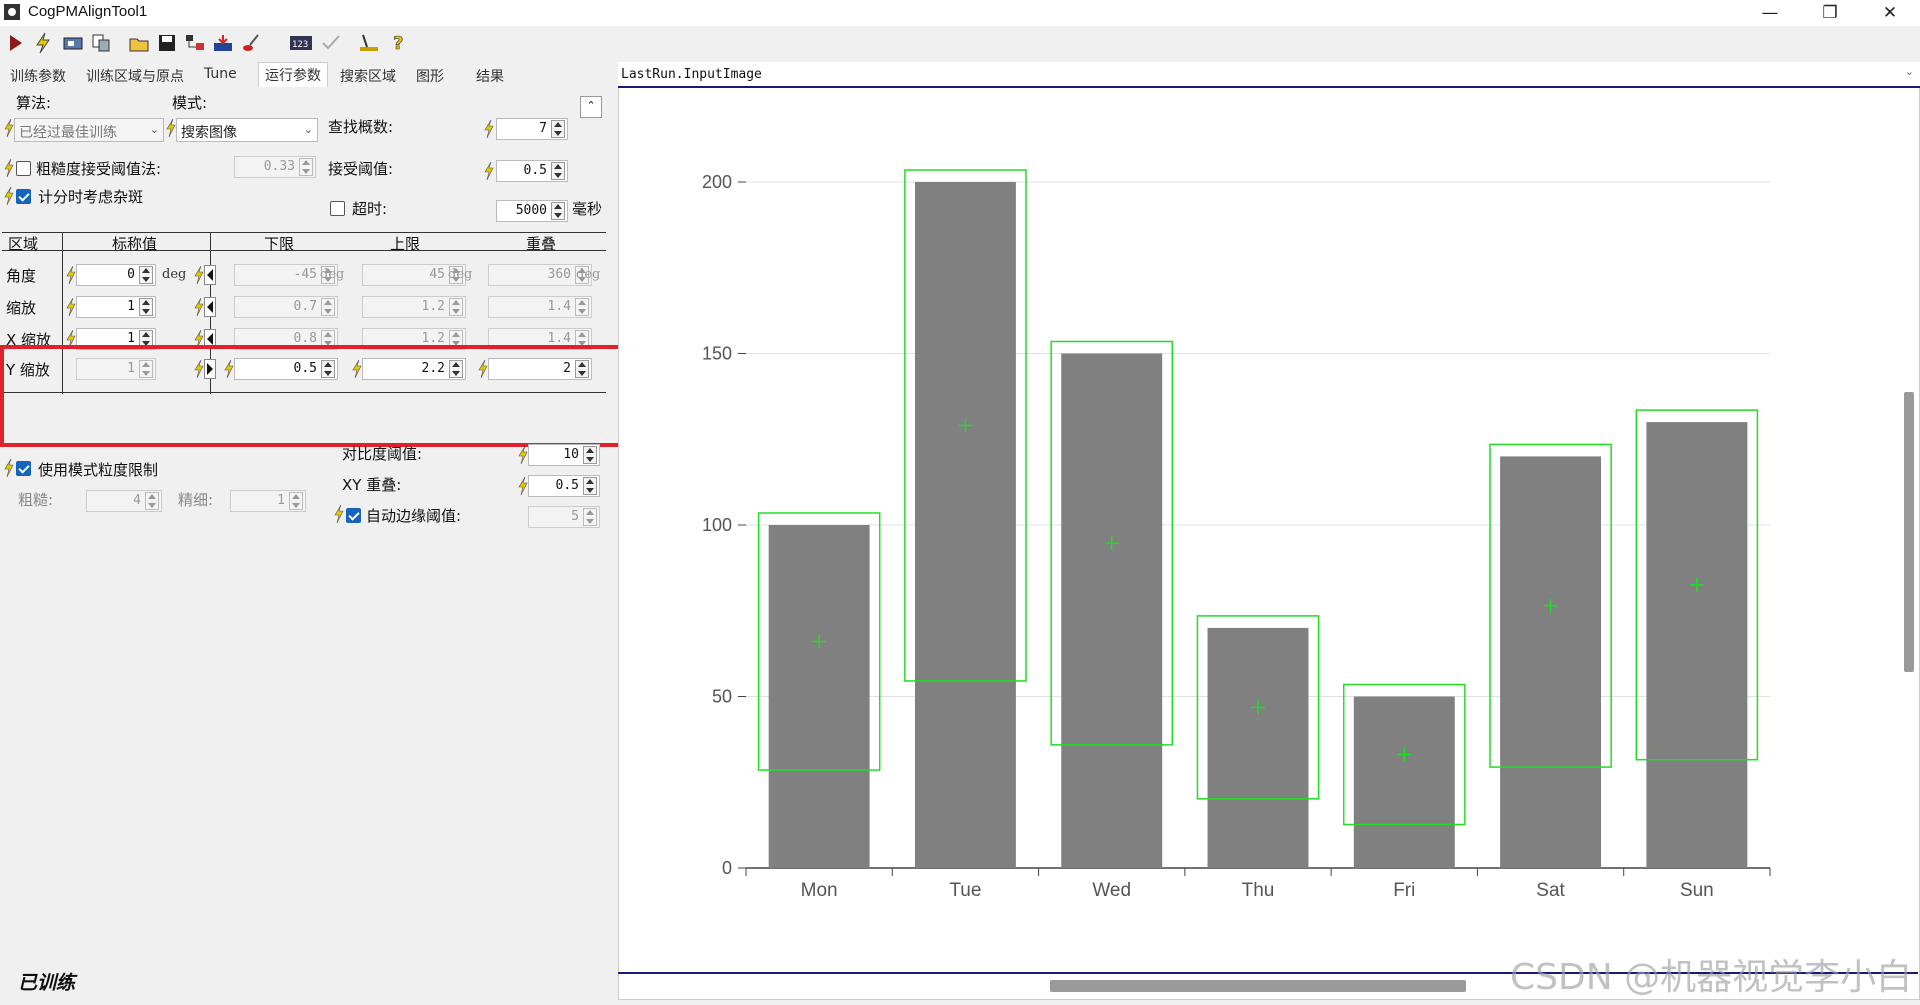 The height and width of the screenshot is (1005, 1920). What do you see at coordinates (965, 890) in the screenshot?
I see `x-tick-label: Tue` at bounding box center [965, 890].